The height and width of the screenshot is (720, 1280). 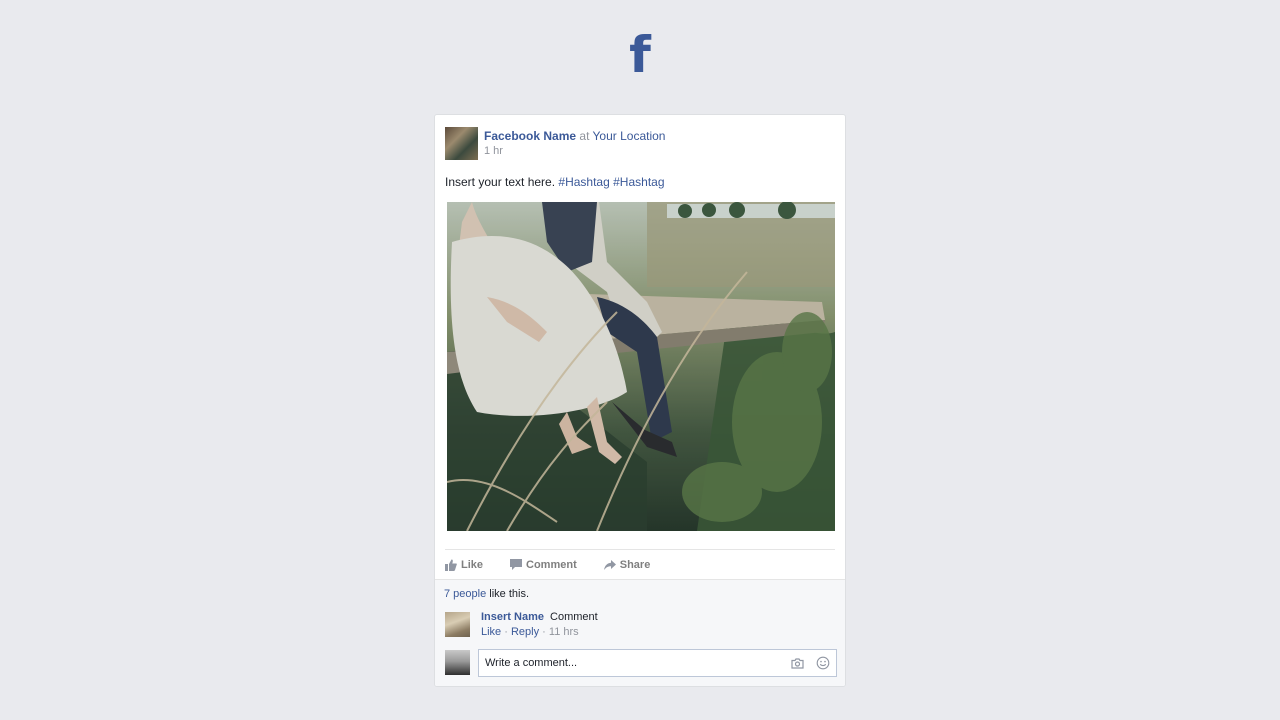 What do you see at coordinates (461, 143) in the screenshot?
I see `author-avatar` at bounding box center [461, 143].